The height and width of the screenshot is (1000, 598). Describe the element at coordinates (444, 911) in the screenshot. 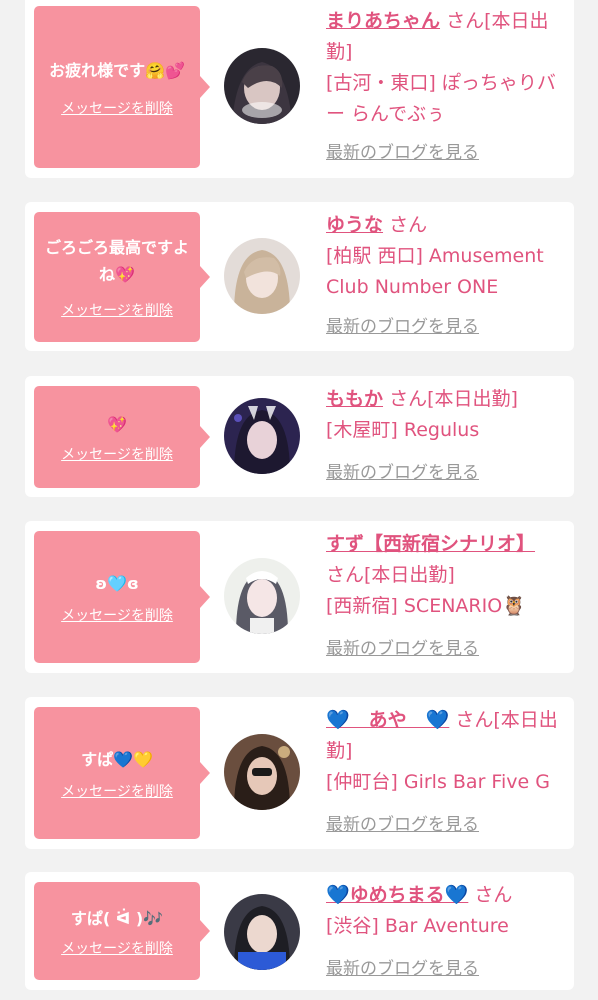

I see `cast-info: 💙ゆめちまる💙 さん [渋谷] Bar Aventure` at that location.